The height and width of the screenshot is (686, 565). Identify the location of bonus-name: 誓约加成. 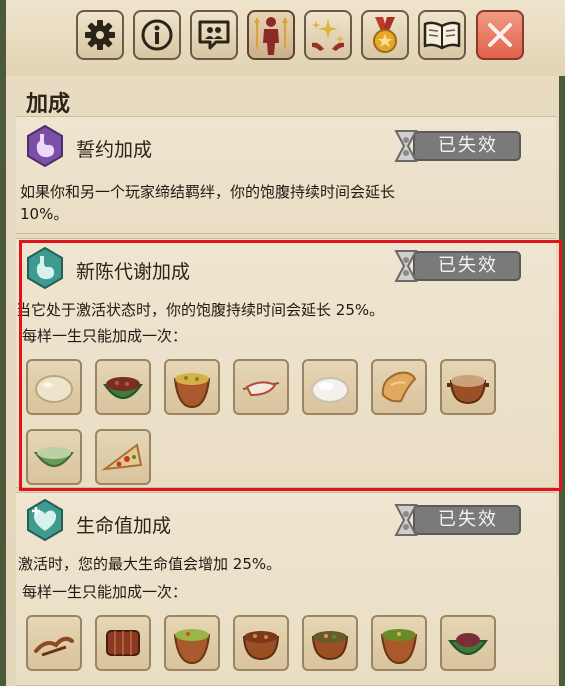
(114, 150).